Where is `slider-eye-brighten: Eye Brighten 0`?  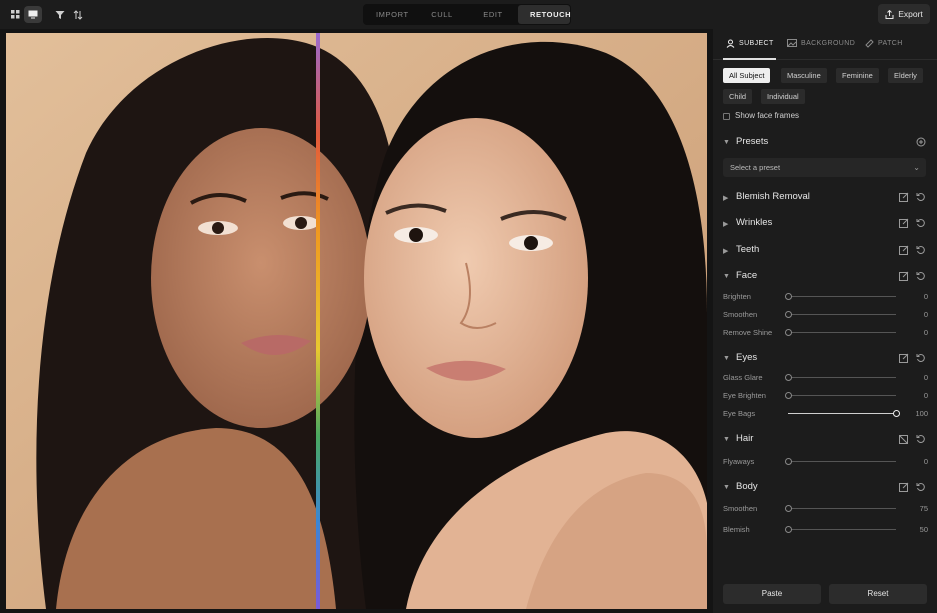 slider-eye-brighten: Eye Brighten 0 is located at coordinates (825, 396).